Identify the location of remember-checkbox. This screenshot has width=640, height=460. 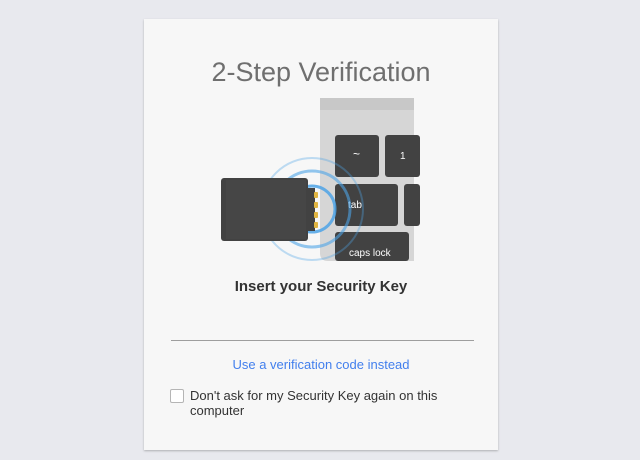
(177, 396).